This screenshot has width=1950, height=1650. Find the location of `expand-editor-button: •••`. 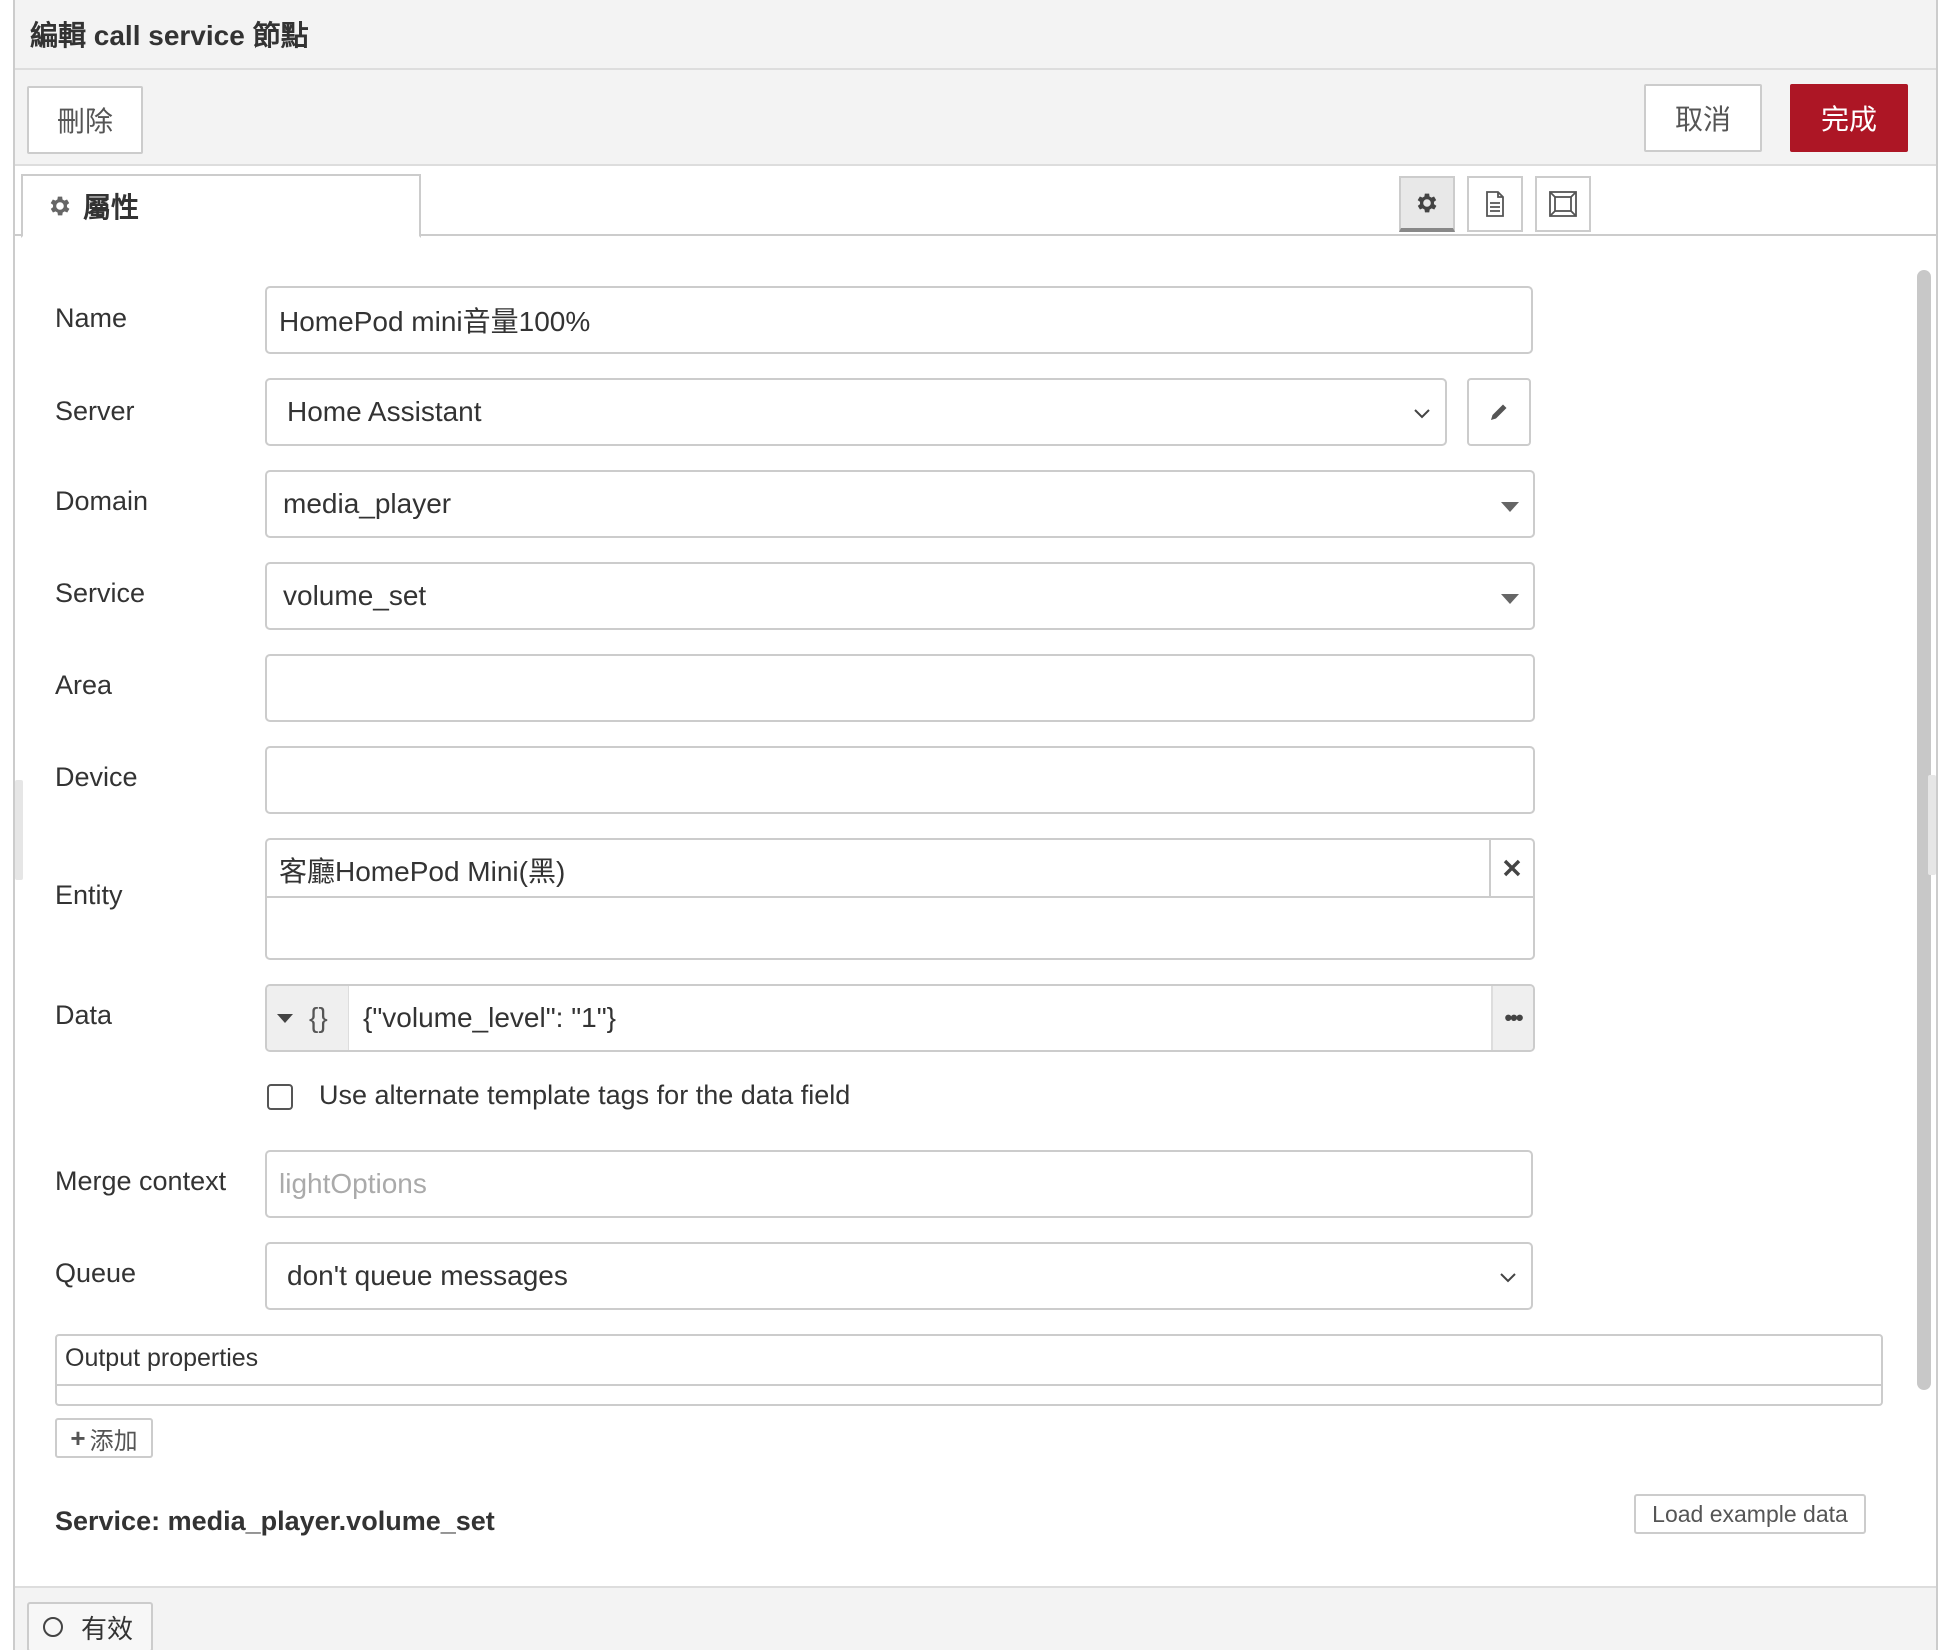

expand-editor-button: ••• is located at coordinates (1512, 1018).